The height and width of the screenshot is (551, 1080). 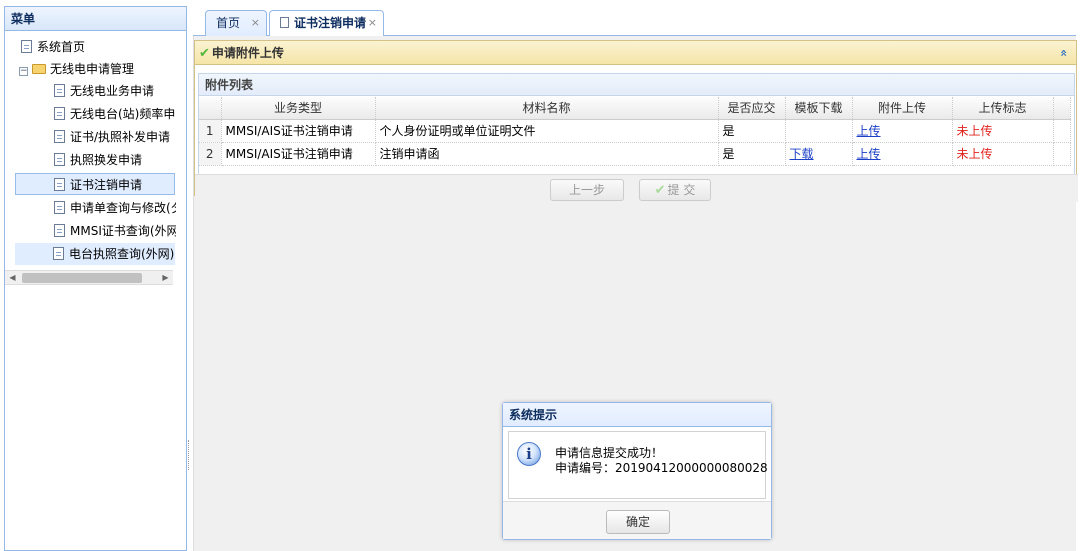 What do you see at coordinates (210, 108) in the screenshot?
I see `column-header-rownum` at bounding box center [210, 108].